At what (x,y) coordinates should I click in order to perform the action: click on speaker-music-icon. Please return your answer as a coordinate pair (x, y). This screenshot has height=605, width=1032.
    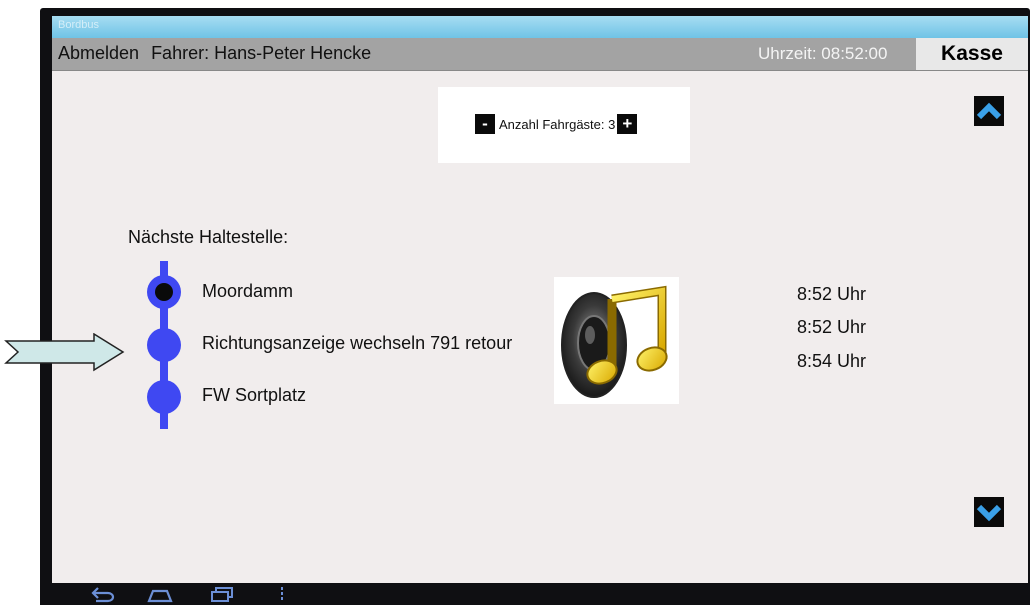
    Looking at the image, I should click on (614, 341).